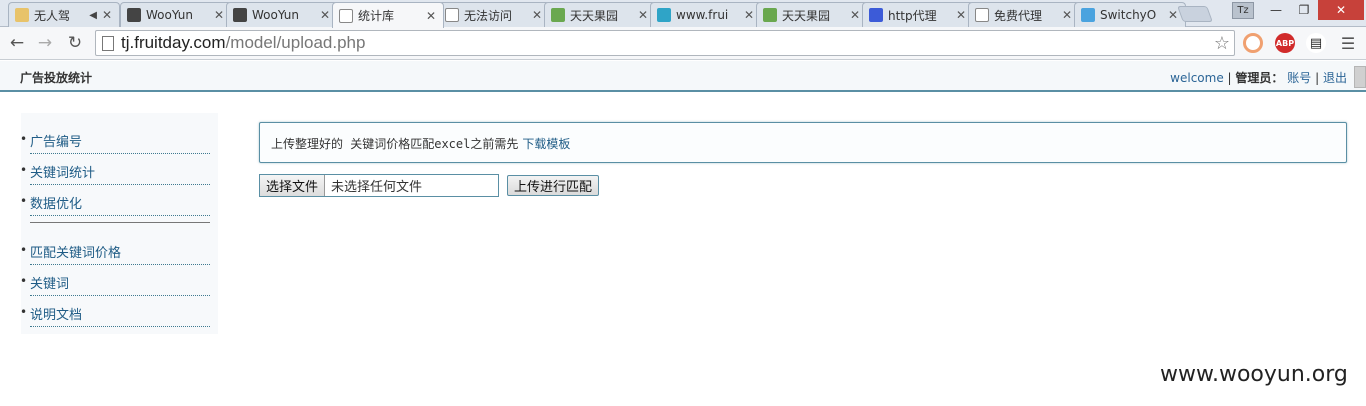  What do you see at coordinates (702, 15) in the screenshot?
I see `tab-title: www.frui` at bounding box center [702, 15].